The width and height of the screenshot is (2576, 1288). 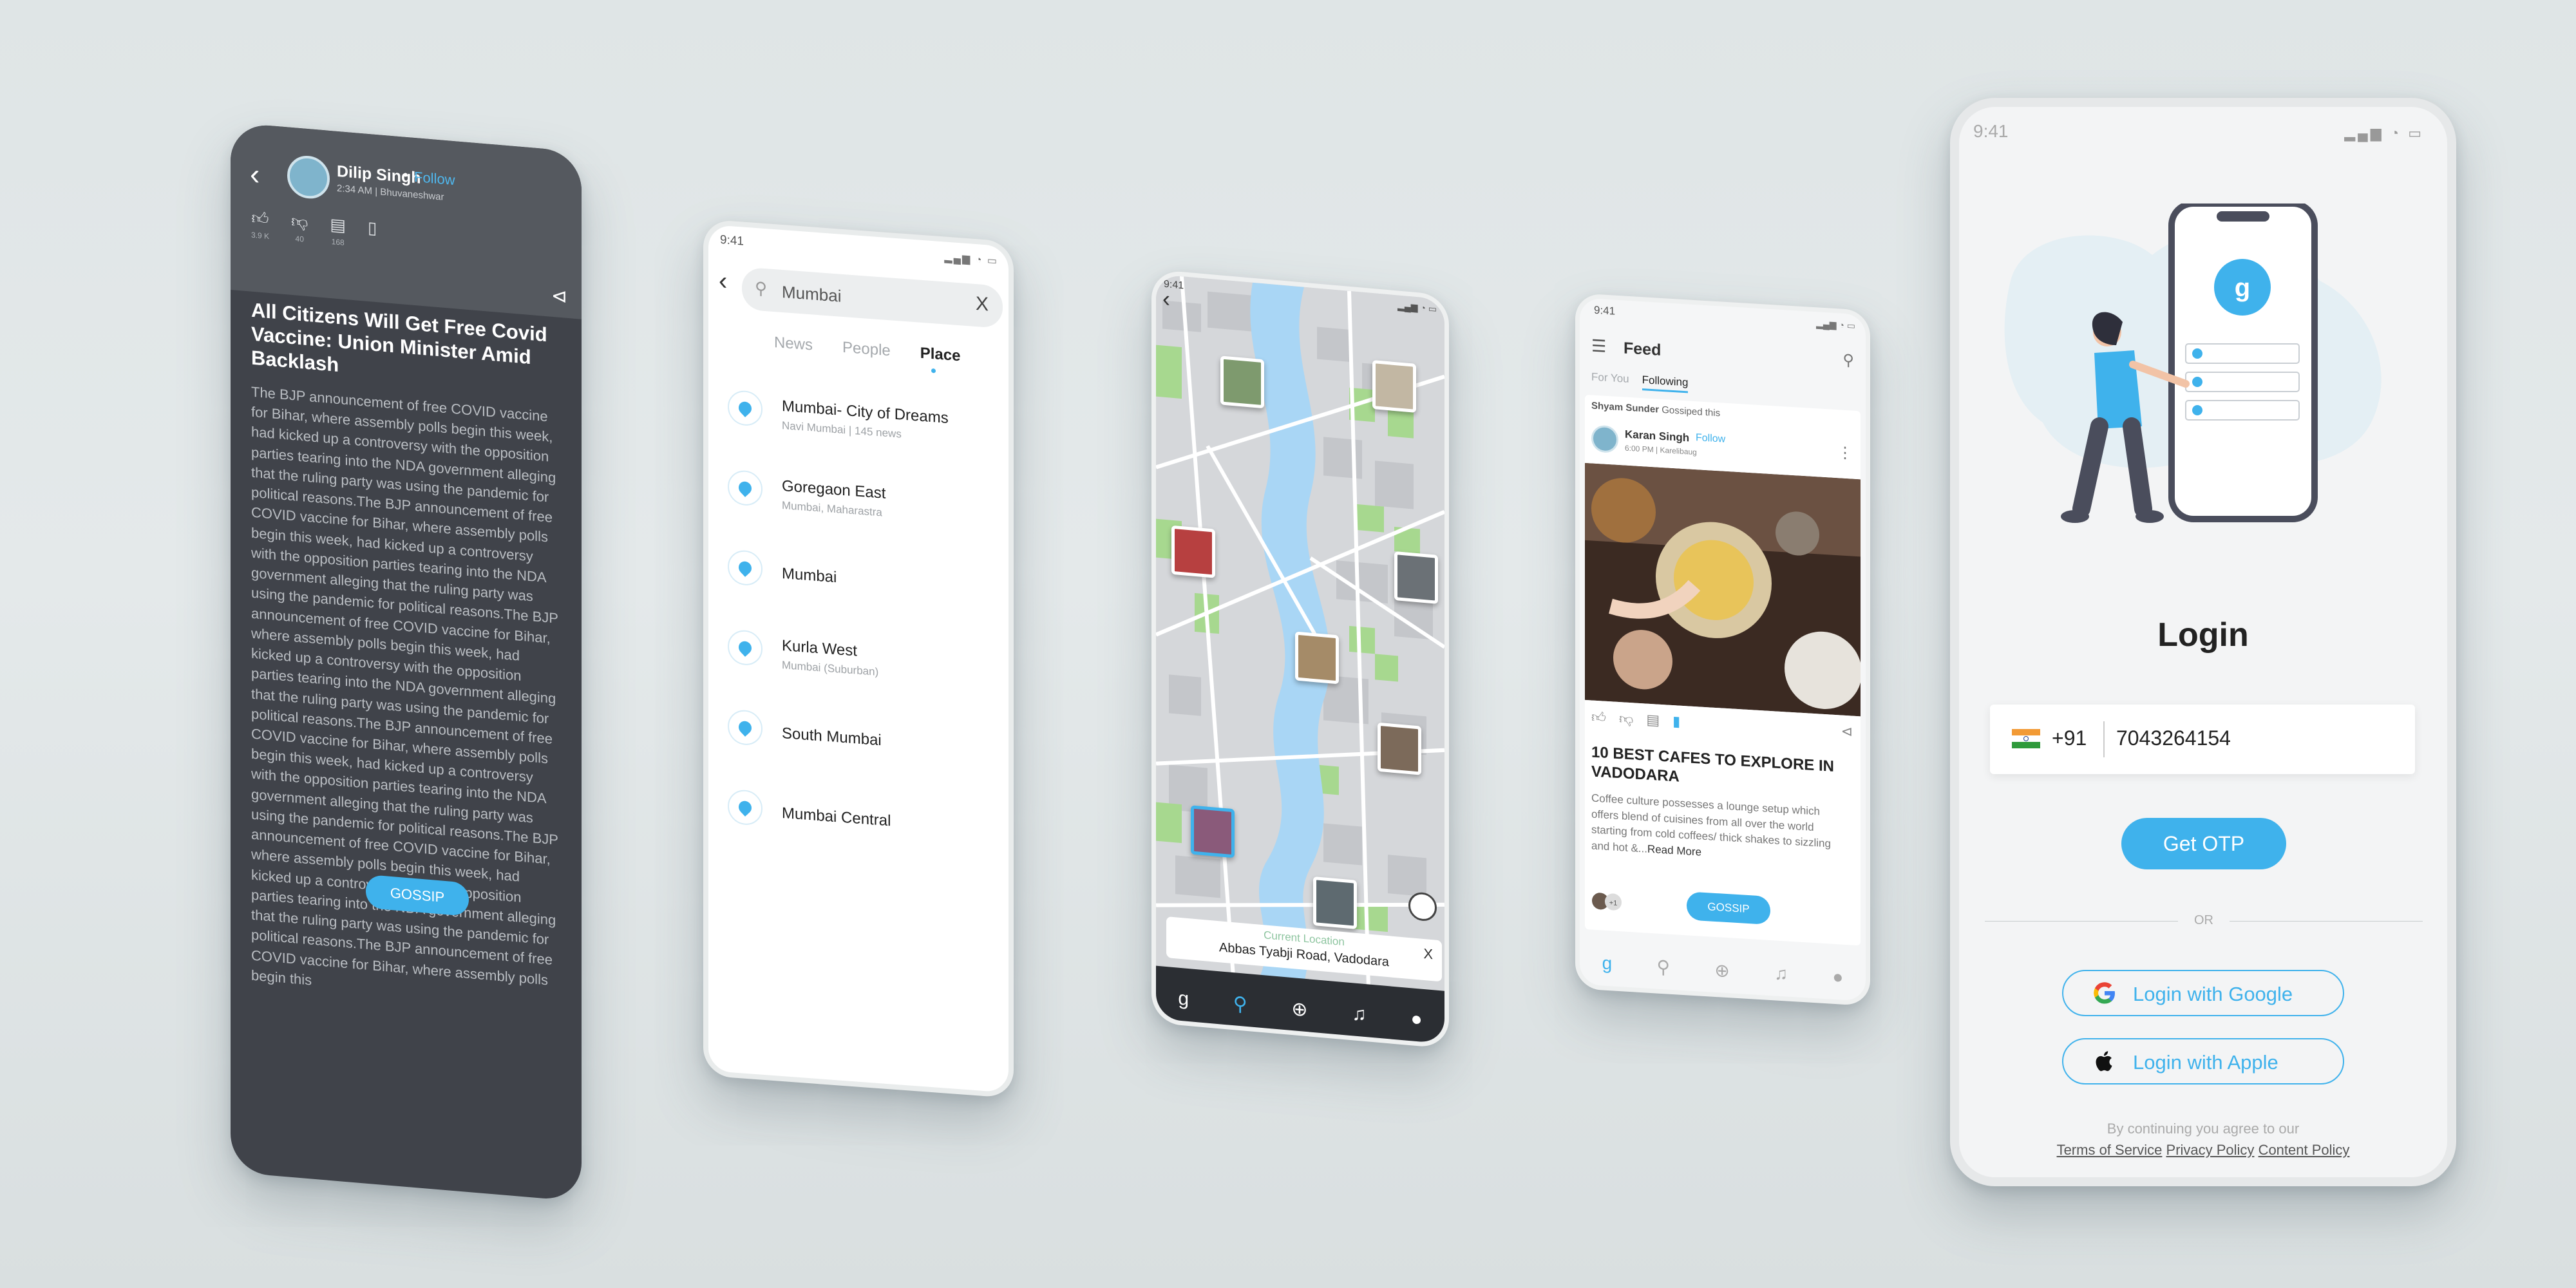 What do you see at coordinates (1665, 383) in the screenshot?
I see `tab-following: Following` at bounding box center [1665, 383].